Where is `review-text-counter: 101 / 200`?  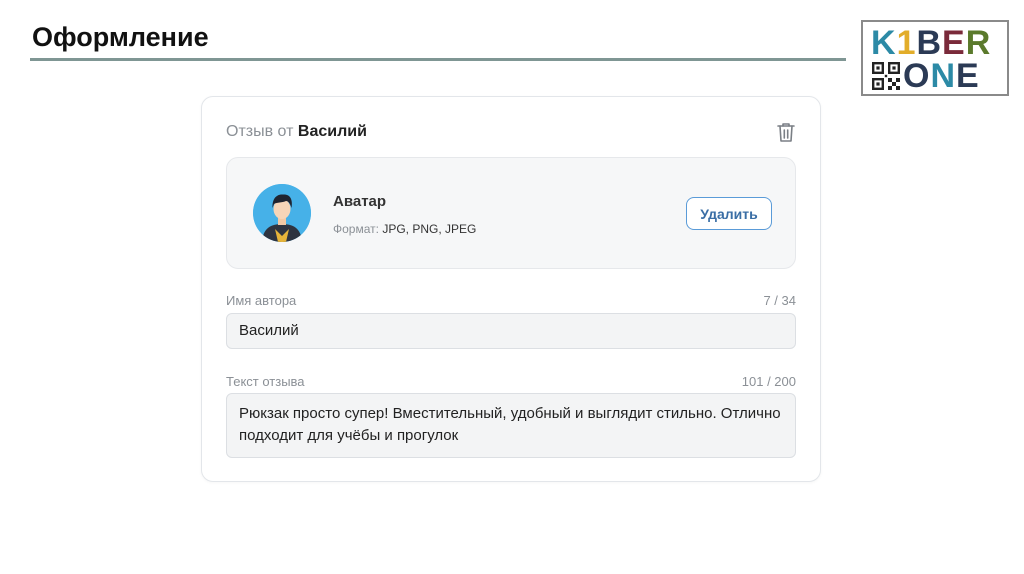 review-text-counter: 101 / 200 is located at coordinates (768, 381).